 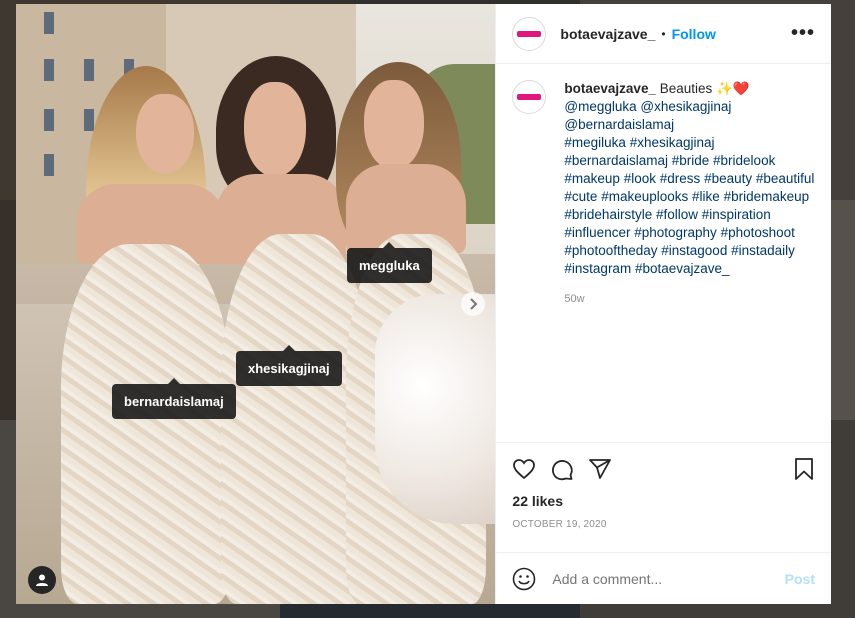 I want to click on caption-hashtag-link: #cute, so click(x=580, y=196).